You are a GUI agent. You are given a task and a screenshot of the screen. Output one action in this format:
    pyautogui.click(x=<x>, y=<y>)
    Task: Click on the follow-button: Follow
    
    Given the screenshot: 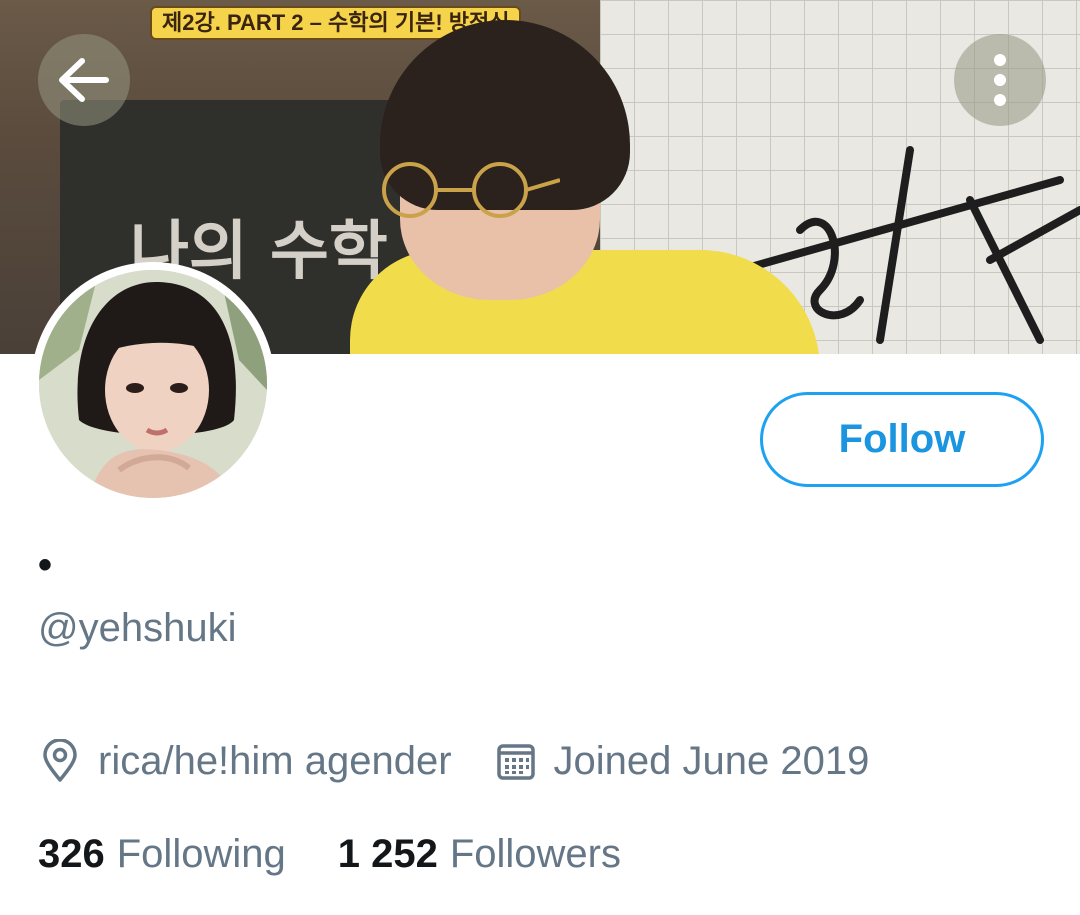 What is the action you would take?
    pyautogui.click(x=902, y=439)
    